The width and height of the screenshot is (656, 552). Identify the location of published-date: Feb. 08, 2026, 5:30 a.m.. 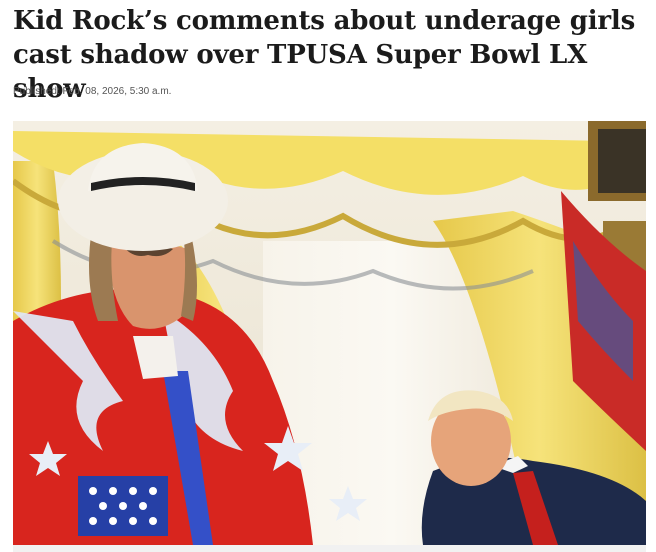
(117, 91).